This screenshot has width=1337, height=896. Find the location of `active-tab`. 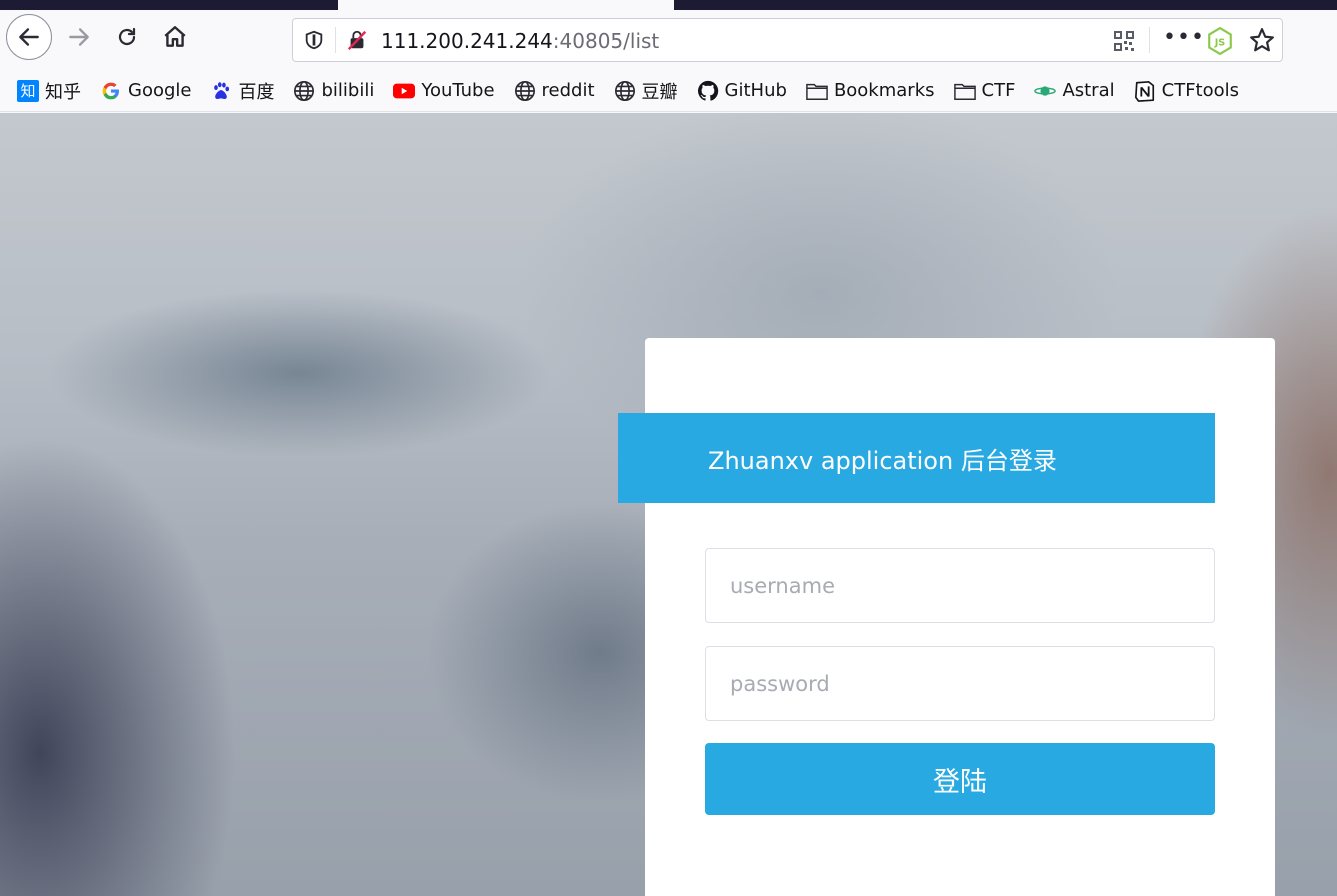

active-tab is located at coordinates (506, 5).